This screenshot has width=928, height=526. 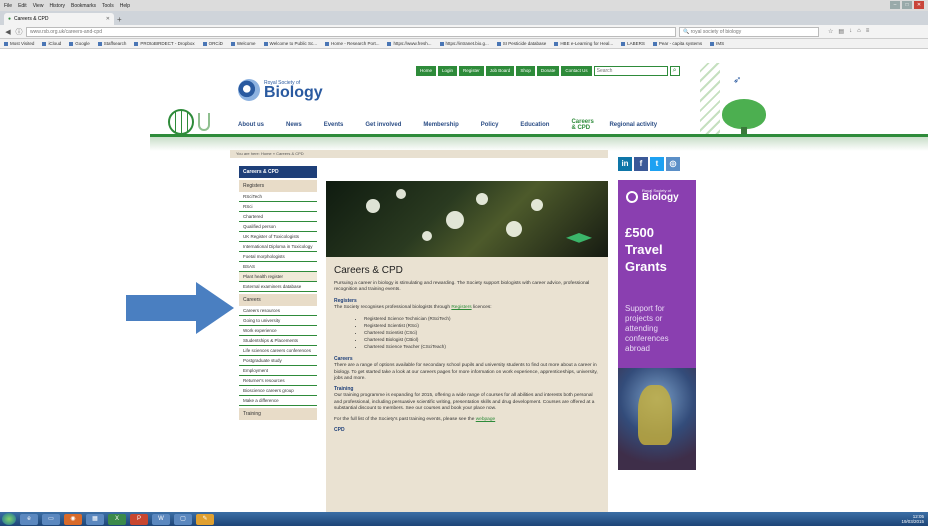 I want to click on bookmark-item: Most Visited, so click(x=19, y=43).